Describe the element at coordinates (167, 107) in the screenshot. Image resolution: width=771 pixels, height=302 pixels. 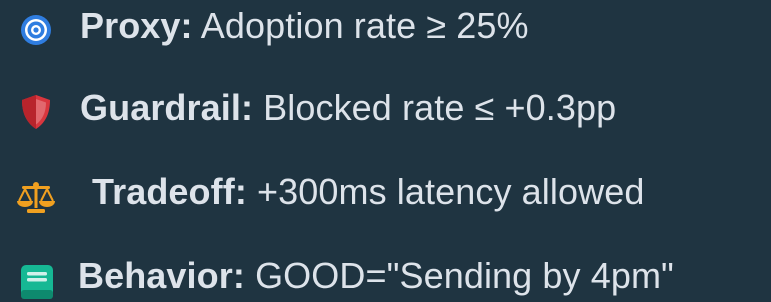
I see `criteria-label: Guardrail:` at that location.